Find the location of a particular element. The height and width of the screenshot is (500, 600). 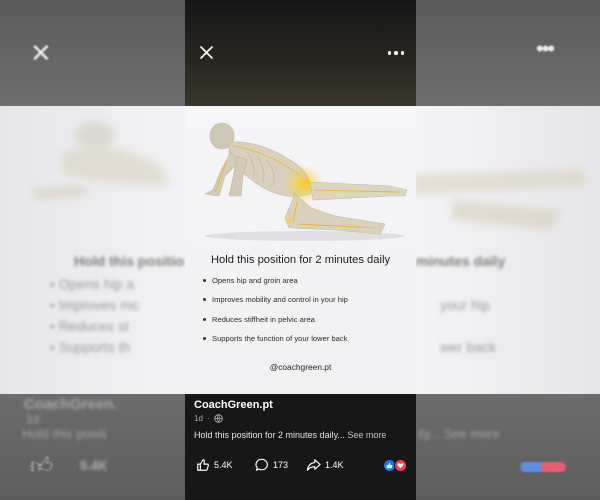

comment-bubble-icon is located at coordinates (261, 464).